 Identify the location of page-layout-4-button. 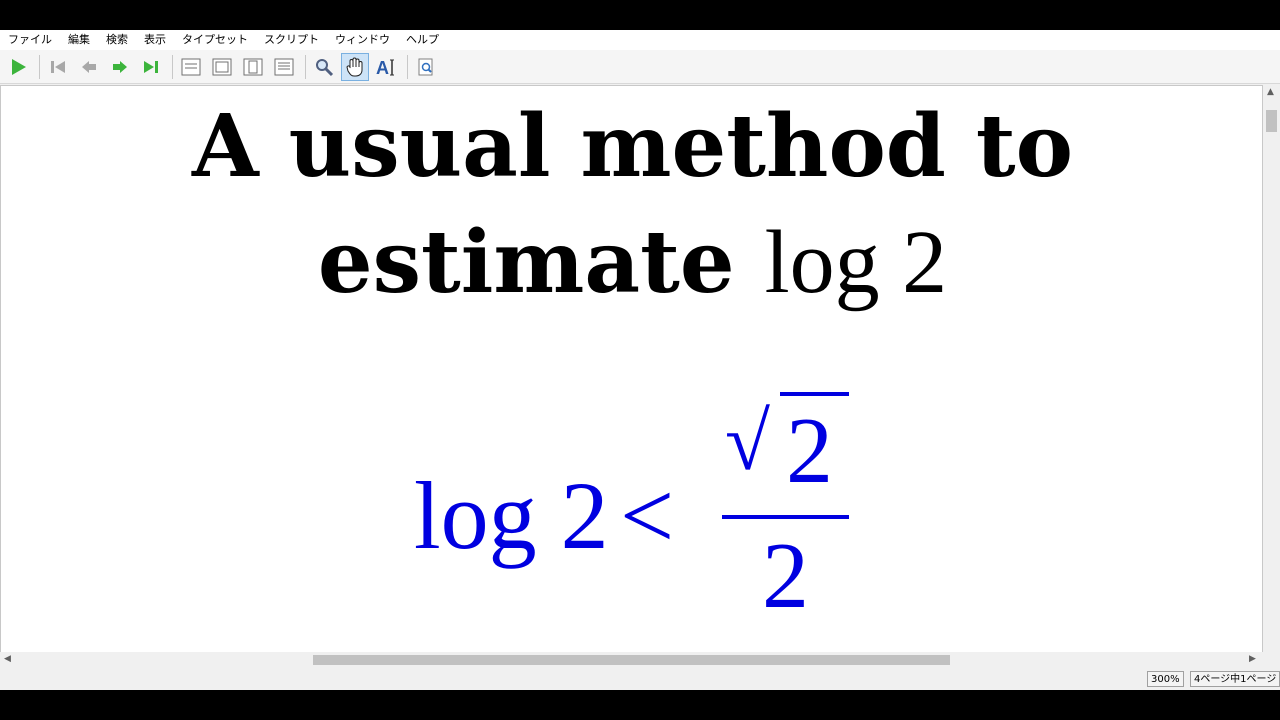
(284, 67).